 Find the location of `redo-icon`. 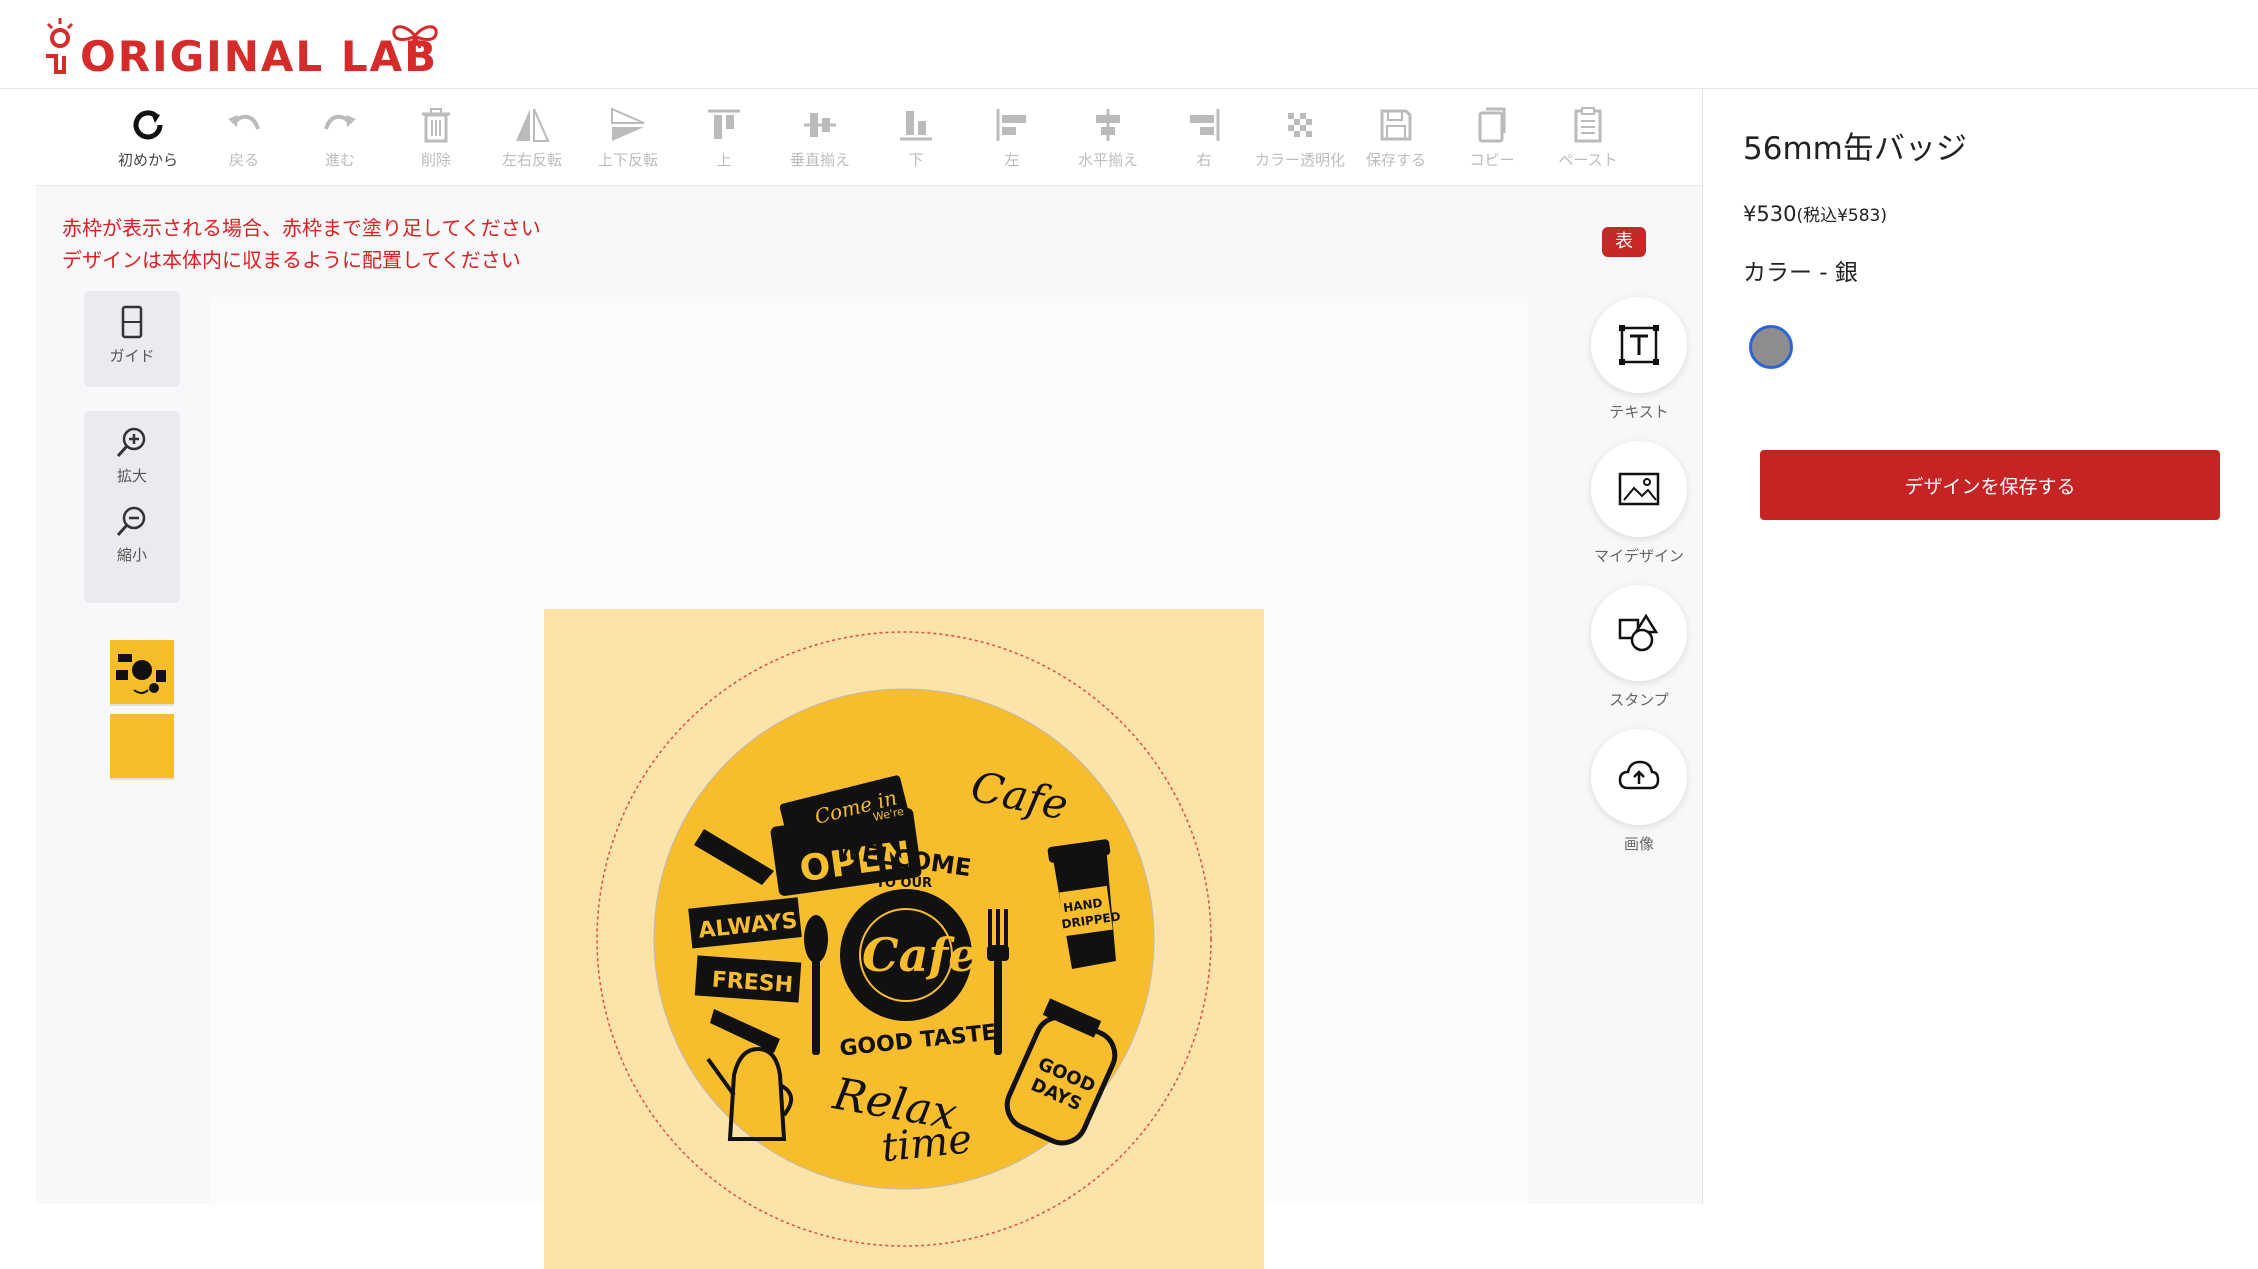

redo-icon is located at coordinates (340, 122).